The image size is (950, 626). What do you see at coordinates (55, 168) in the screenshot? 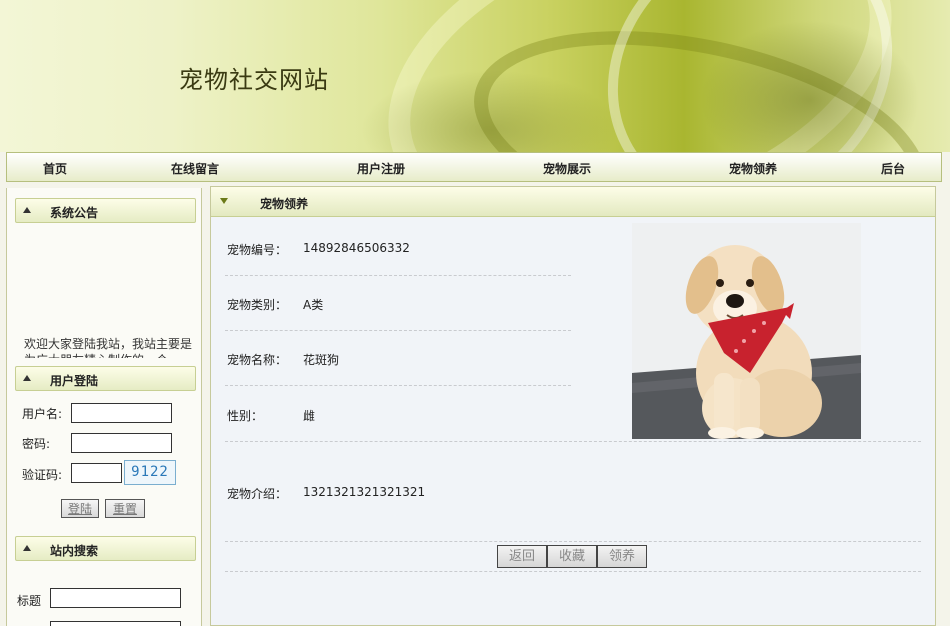
I see `nav-home: 首页` at bounding box center [55, 168].